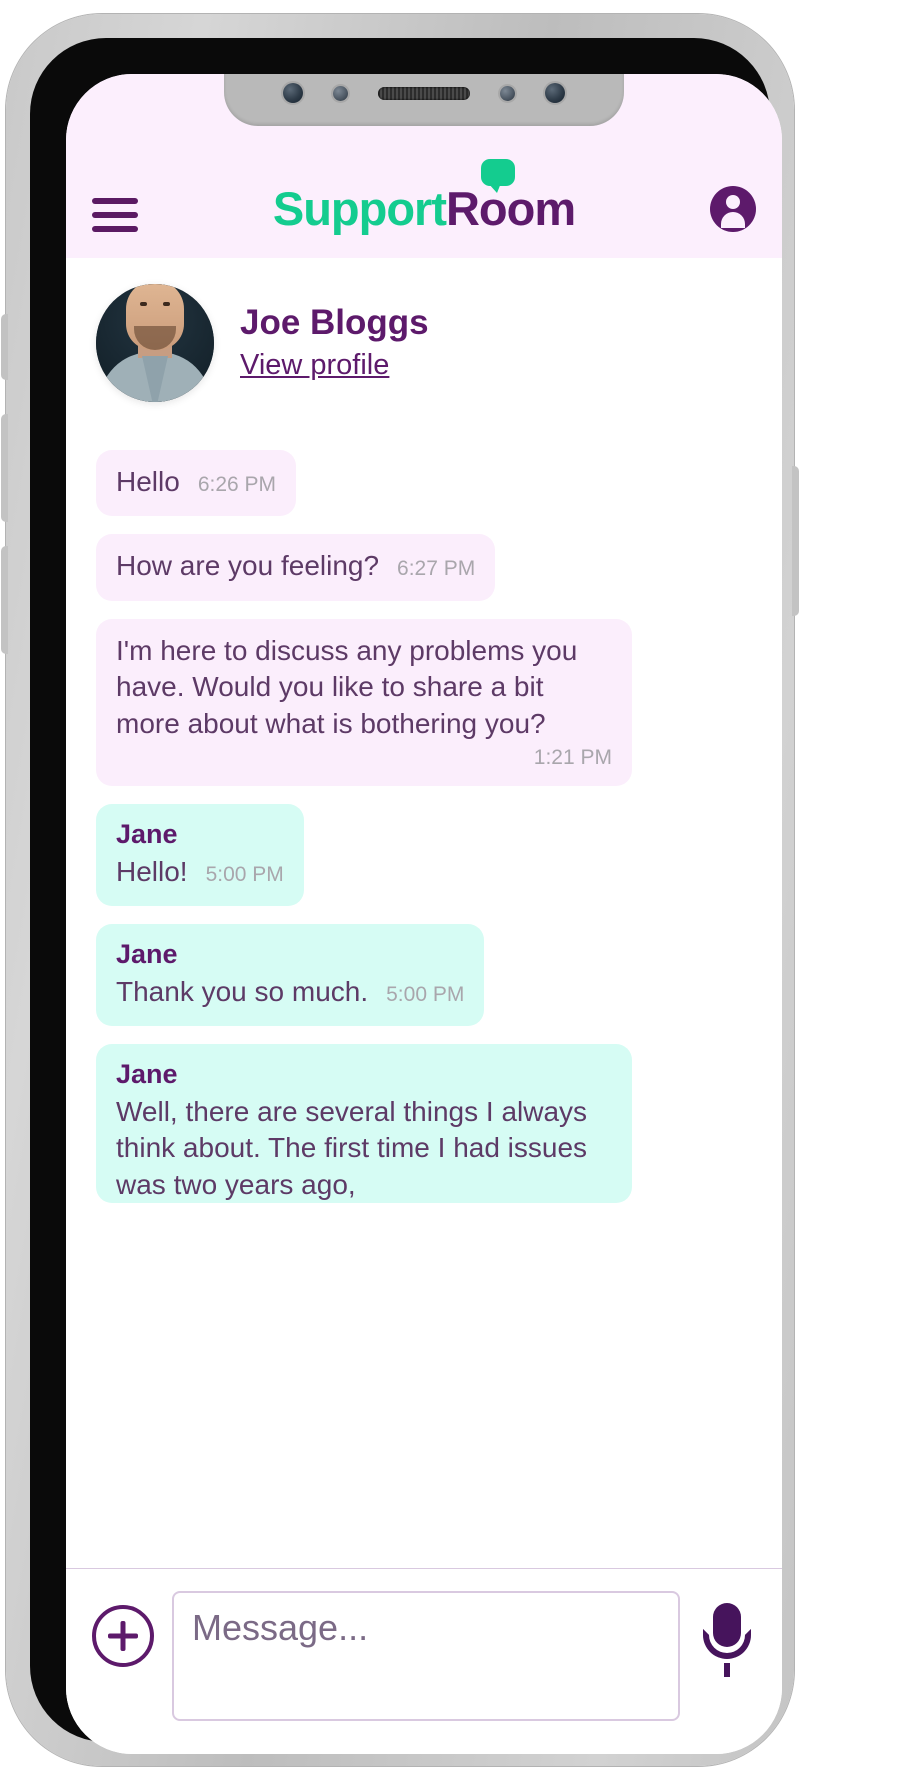 The image size is (900, 1778). What do you see at coordinates (4, 600) in the screenshot?
I see `volume-down-button` at bounding box center [4, 600].